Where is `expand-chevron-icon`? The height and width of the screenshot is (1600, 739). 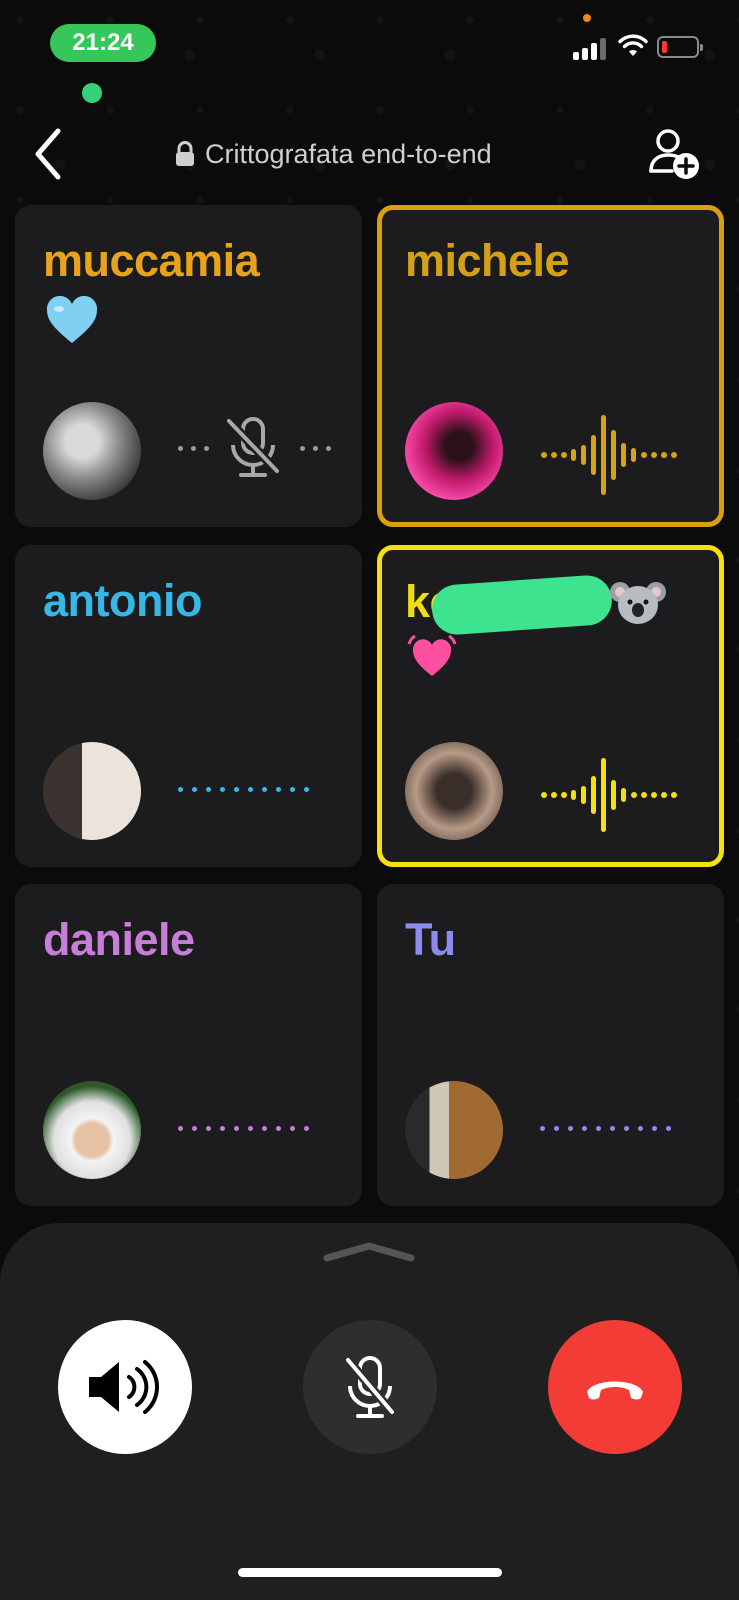
expand-chevron-icon is located at coordinates (369, 1252).